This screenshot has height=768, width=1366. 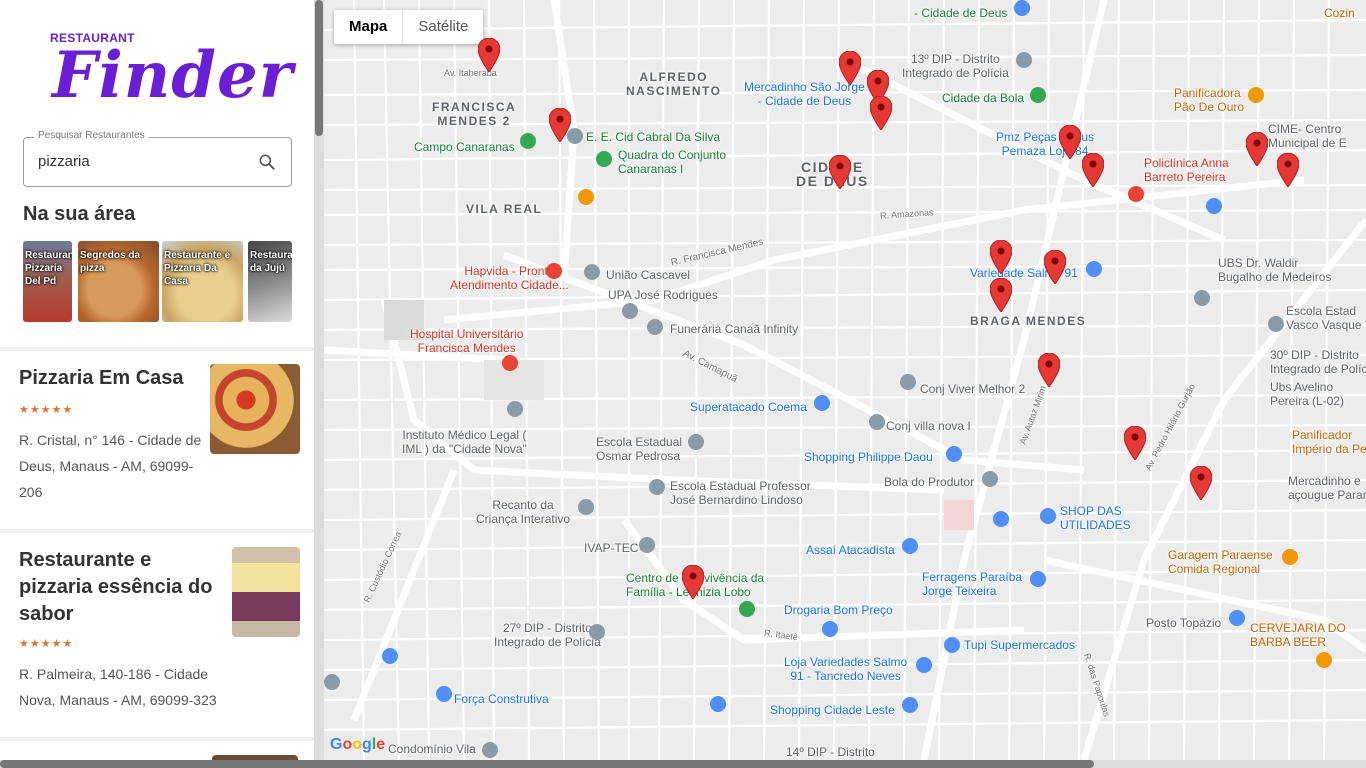 What do you see at coordinates (1019, 645) in the screenshot?
I see `map-label-place: Tupi Supermercados` at bounding box center [1019, 645].